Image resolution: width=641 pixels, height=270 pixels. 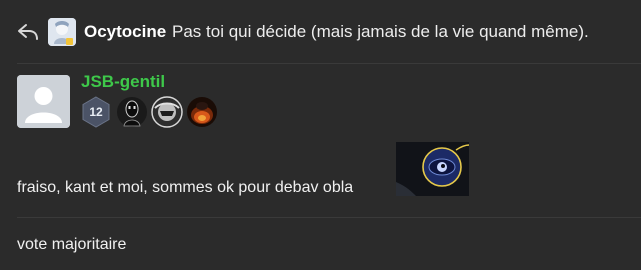 What do you see at coordinates (202, 112) in the screenshot?
I see `fire-orb-icon` at bounding box center [202, 112].